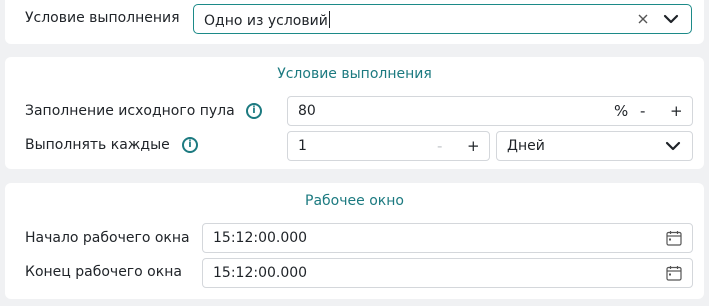 Image resolution: width=709 pixels, height=306 pixels. What do you see at coordinates (526, 146) in the screenshot?
I see `period-value: Дней` at bounding box center [526, 146].